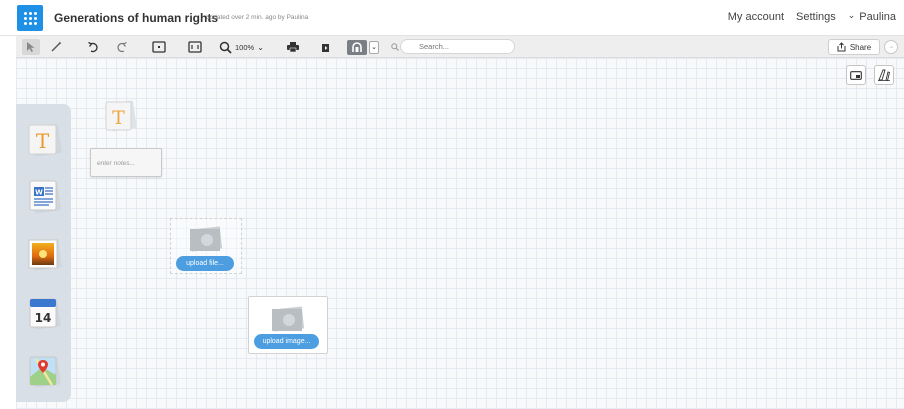 This screenshot has width=904, height=409. What do you see at coordinates (206, 239) in the screenshot?
I see `file-placeholder-icon` at bounding box center [206, 239].